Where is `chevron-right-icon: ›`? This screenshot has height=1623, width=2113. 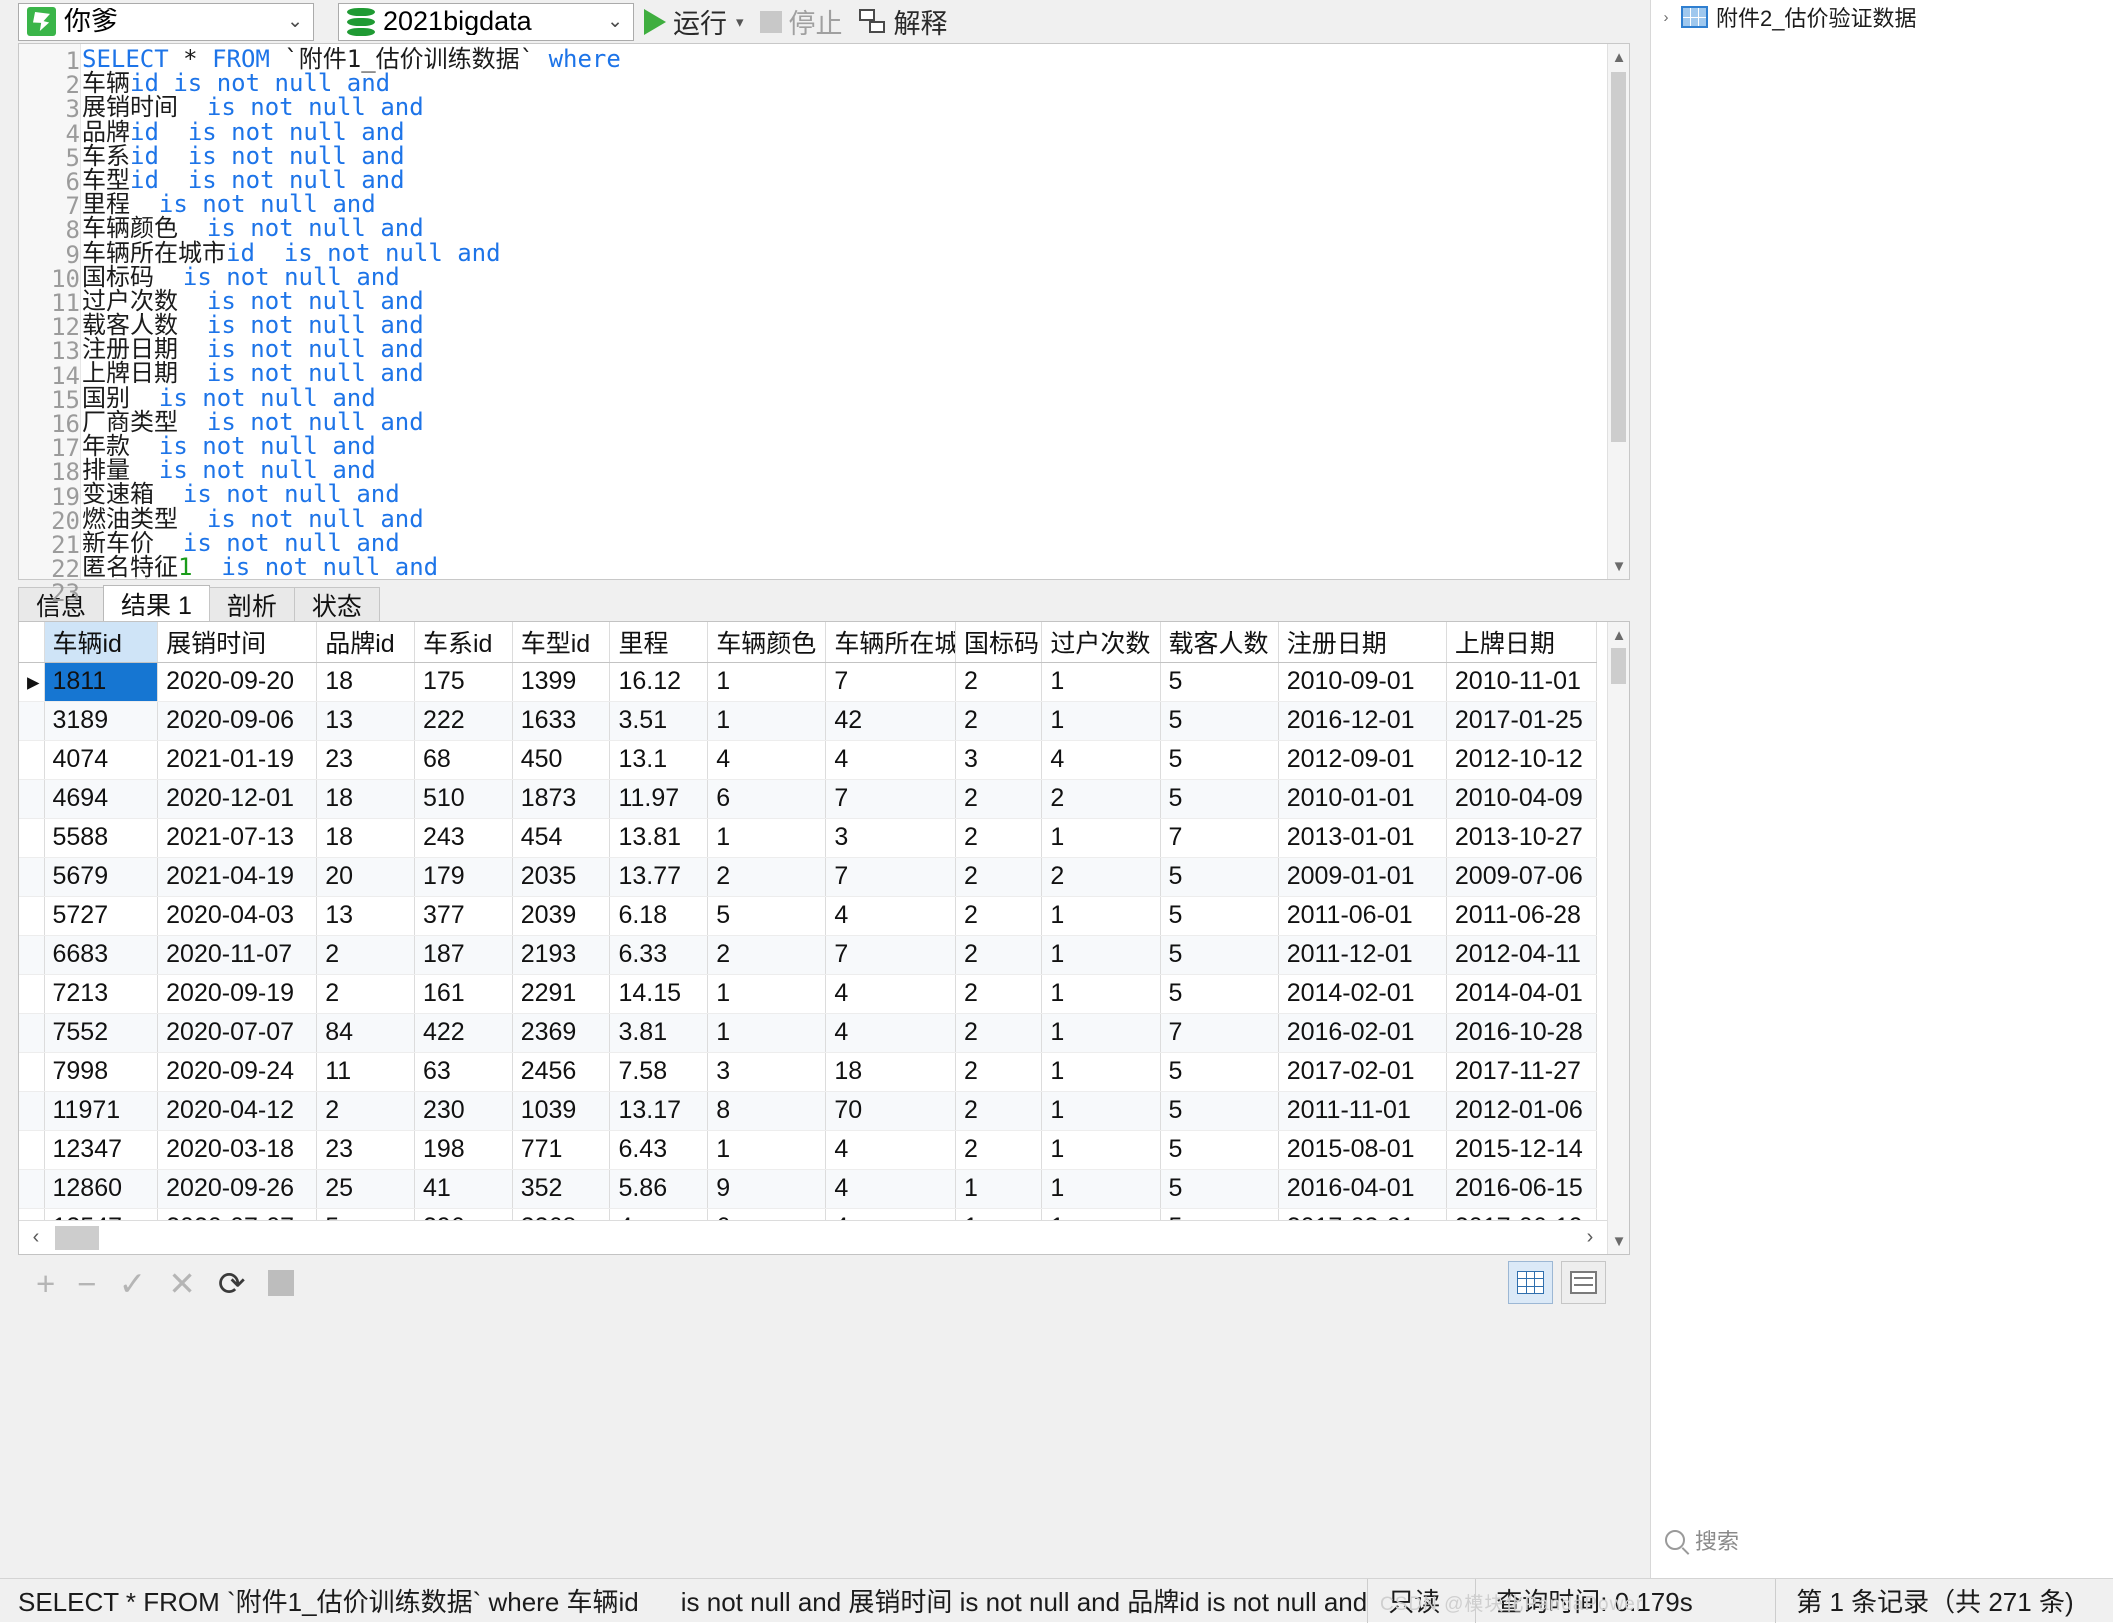 chevron-right-icon: › is located at coordinates (1666, 17).